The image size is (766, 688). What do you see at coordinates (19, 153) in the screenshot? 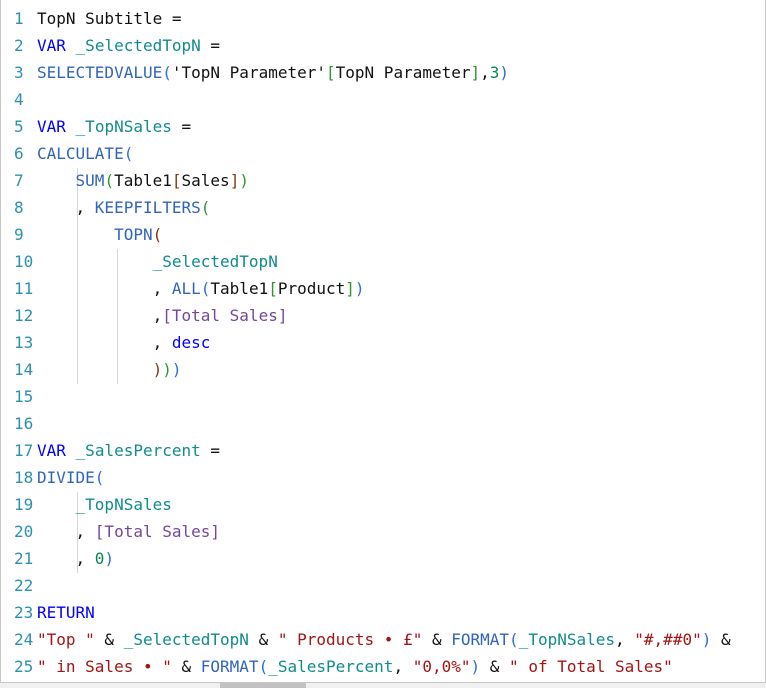
I see `line-number: 6` at bounding box center [19, 153].